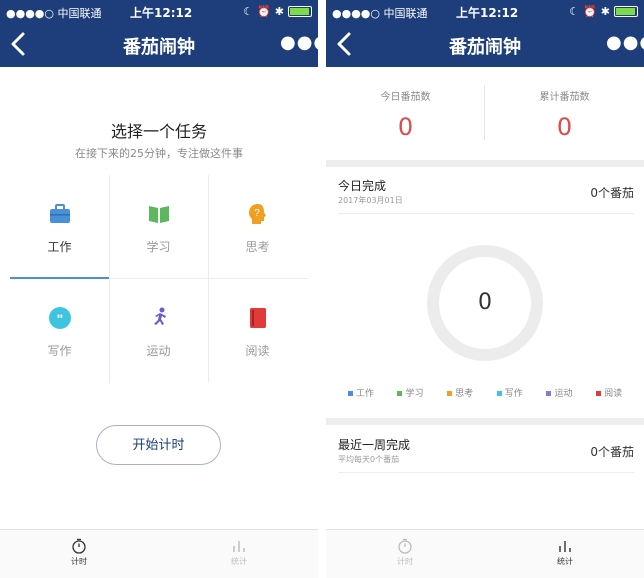 Image resolution: width=644 pixels, height=578 pixels. Describe the element at coordinates (257, 318) in the screenshot. I see `red-book-icon` at that location.